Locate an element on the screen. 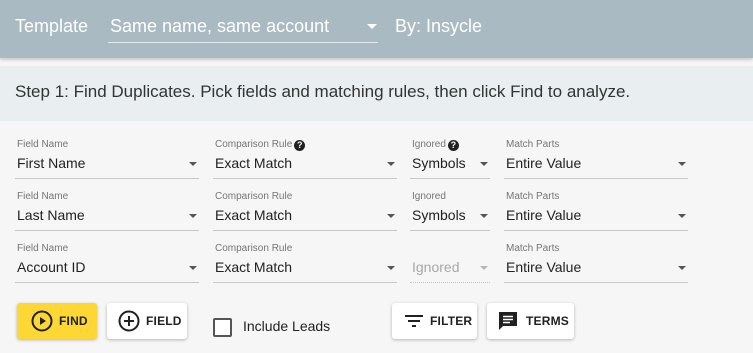 The image size is (753, 353). filter-list-icon is located at coordinates (414, 322).